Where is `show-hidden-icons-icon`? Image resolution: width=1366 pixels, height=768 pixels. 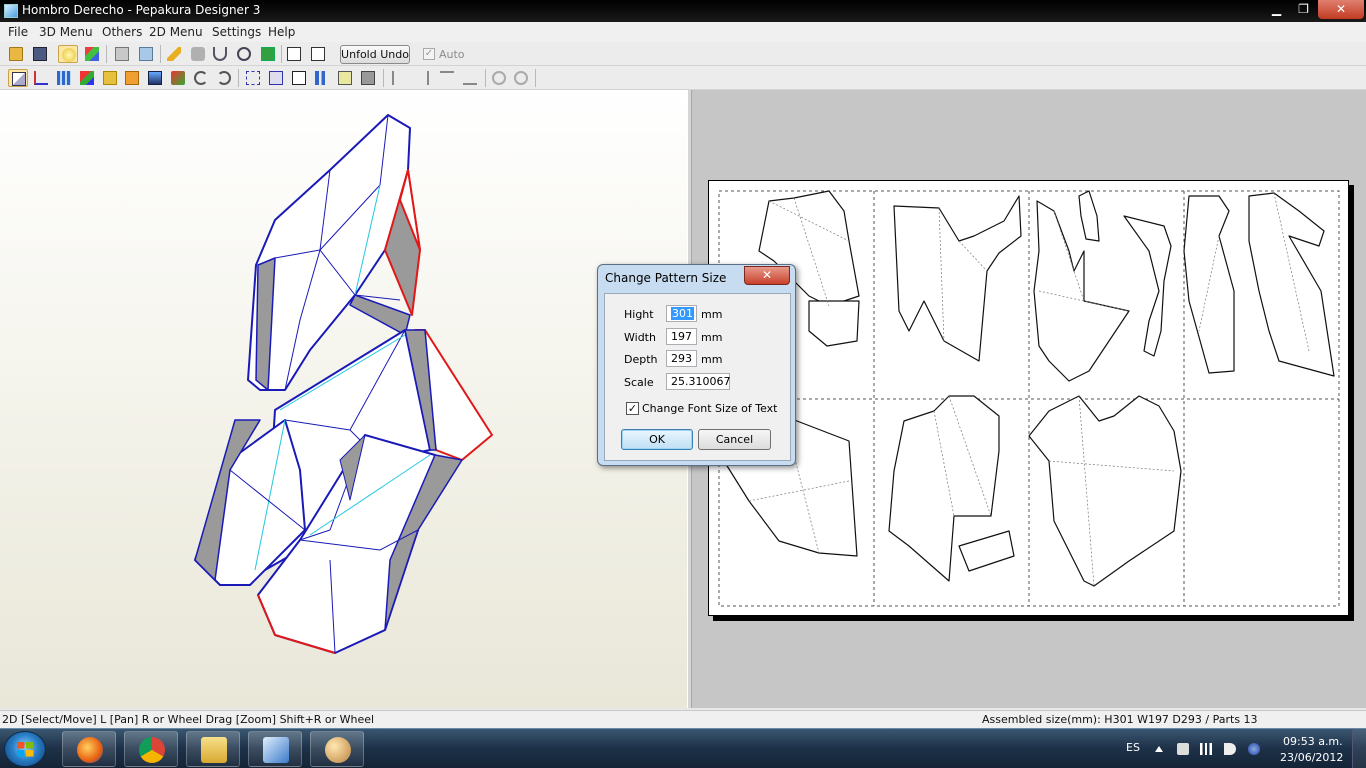 show-hidden-icons-icon is located at coordinates (1159, 749).